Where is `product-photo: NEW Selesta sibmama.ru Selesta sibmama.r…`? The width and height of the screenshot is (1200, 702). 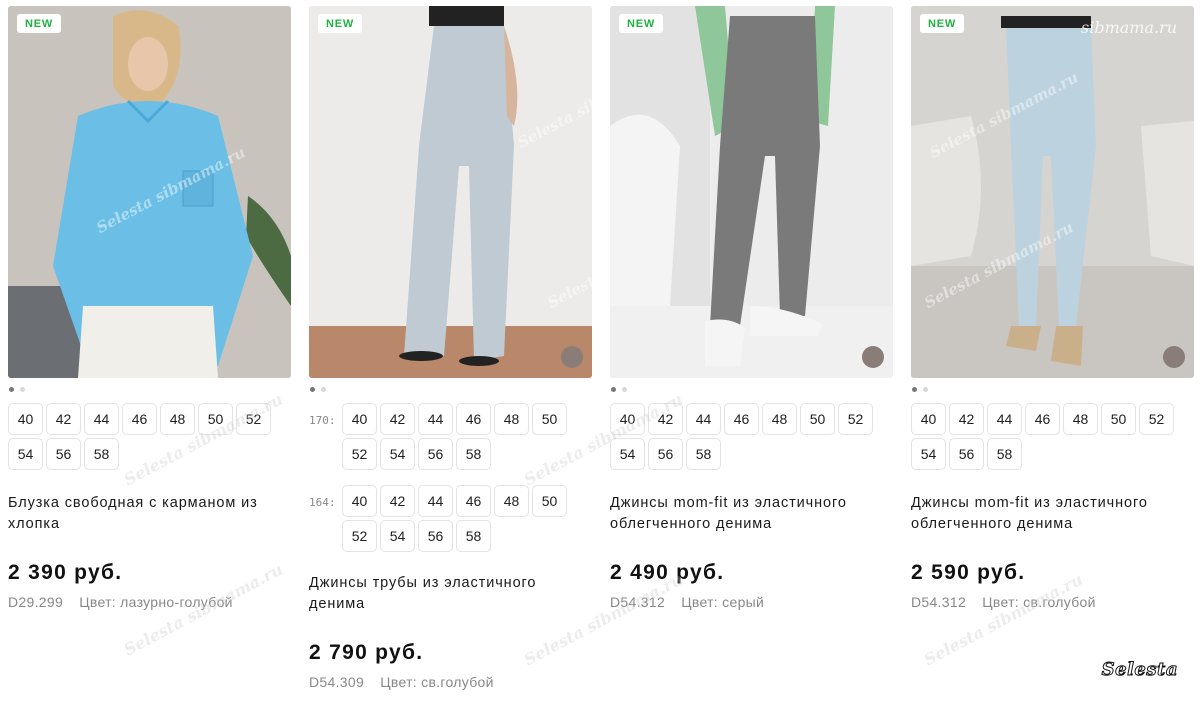 product-photo: NEW Selesta sibmama.ru Selesta sibmama.r… is located at coordinates (450, 192).